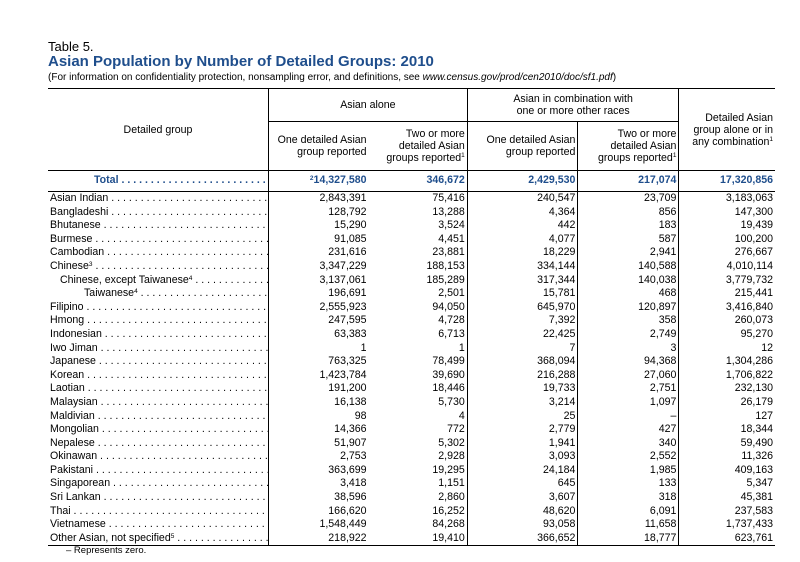 The width and height of the screenshot is (800, 562). What do you see at coordinates (726, 375) in the screenshot?
I see `table-cell: 1,706,822` at bounding box center [726, 375].